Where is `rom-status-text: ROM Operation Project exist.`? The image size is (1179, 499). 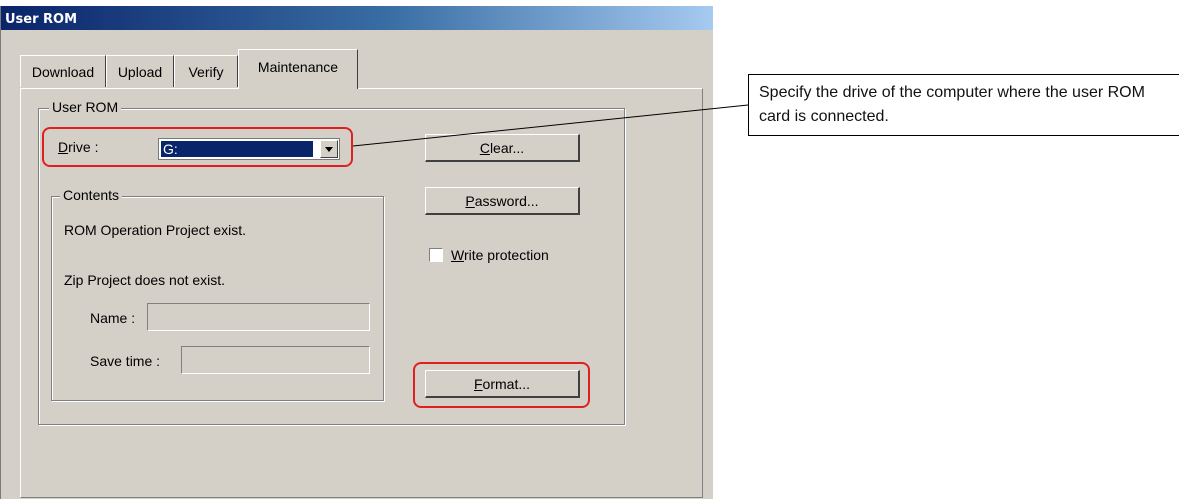 rom-status-text: ROM Operation Project exist. is located at coordinates (155, 230).